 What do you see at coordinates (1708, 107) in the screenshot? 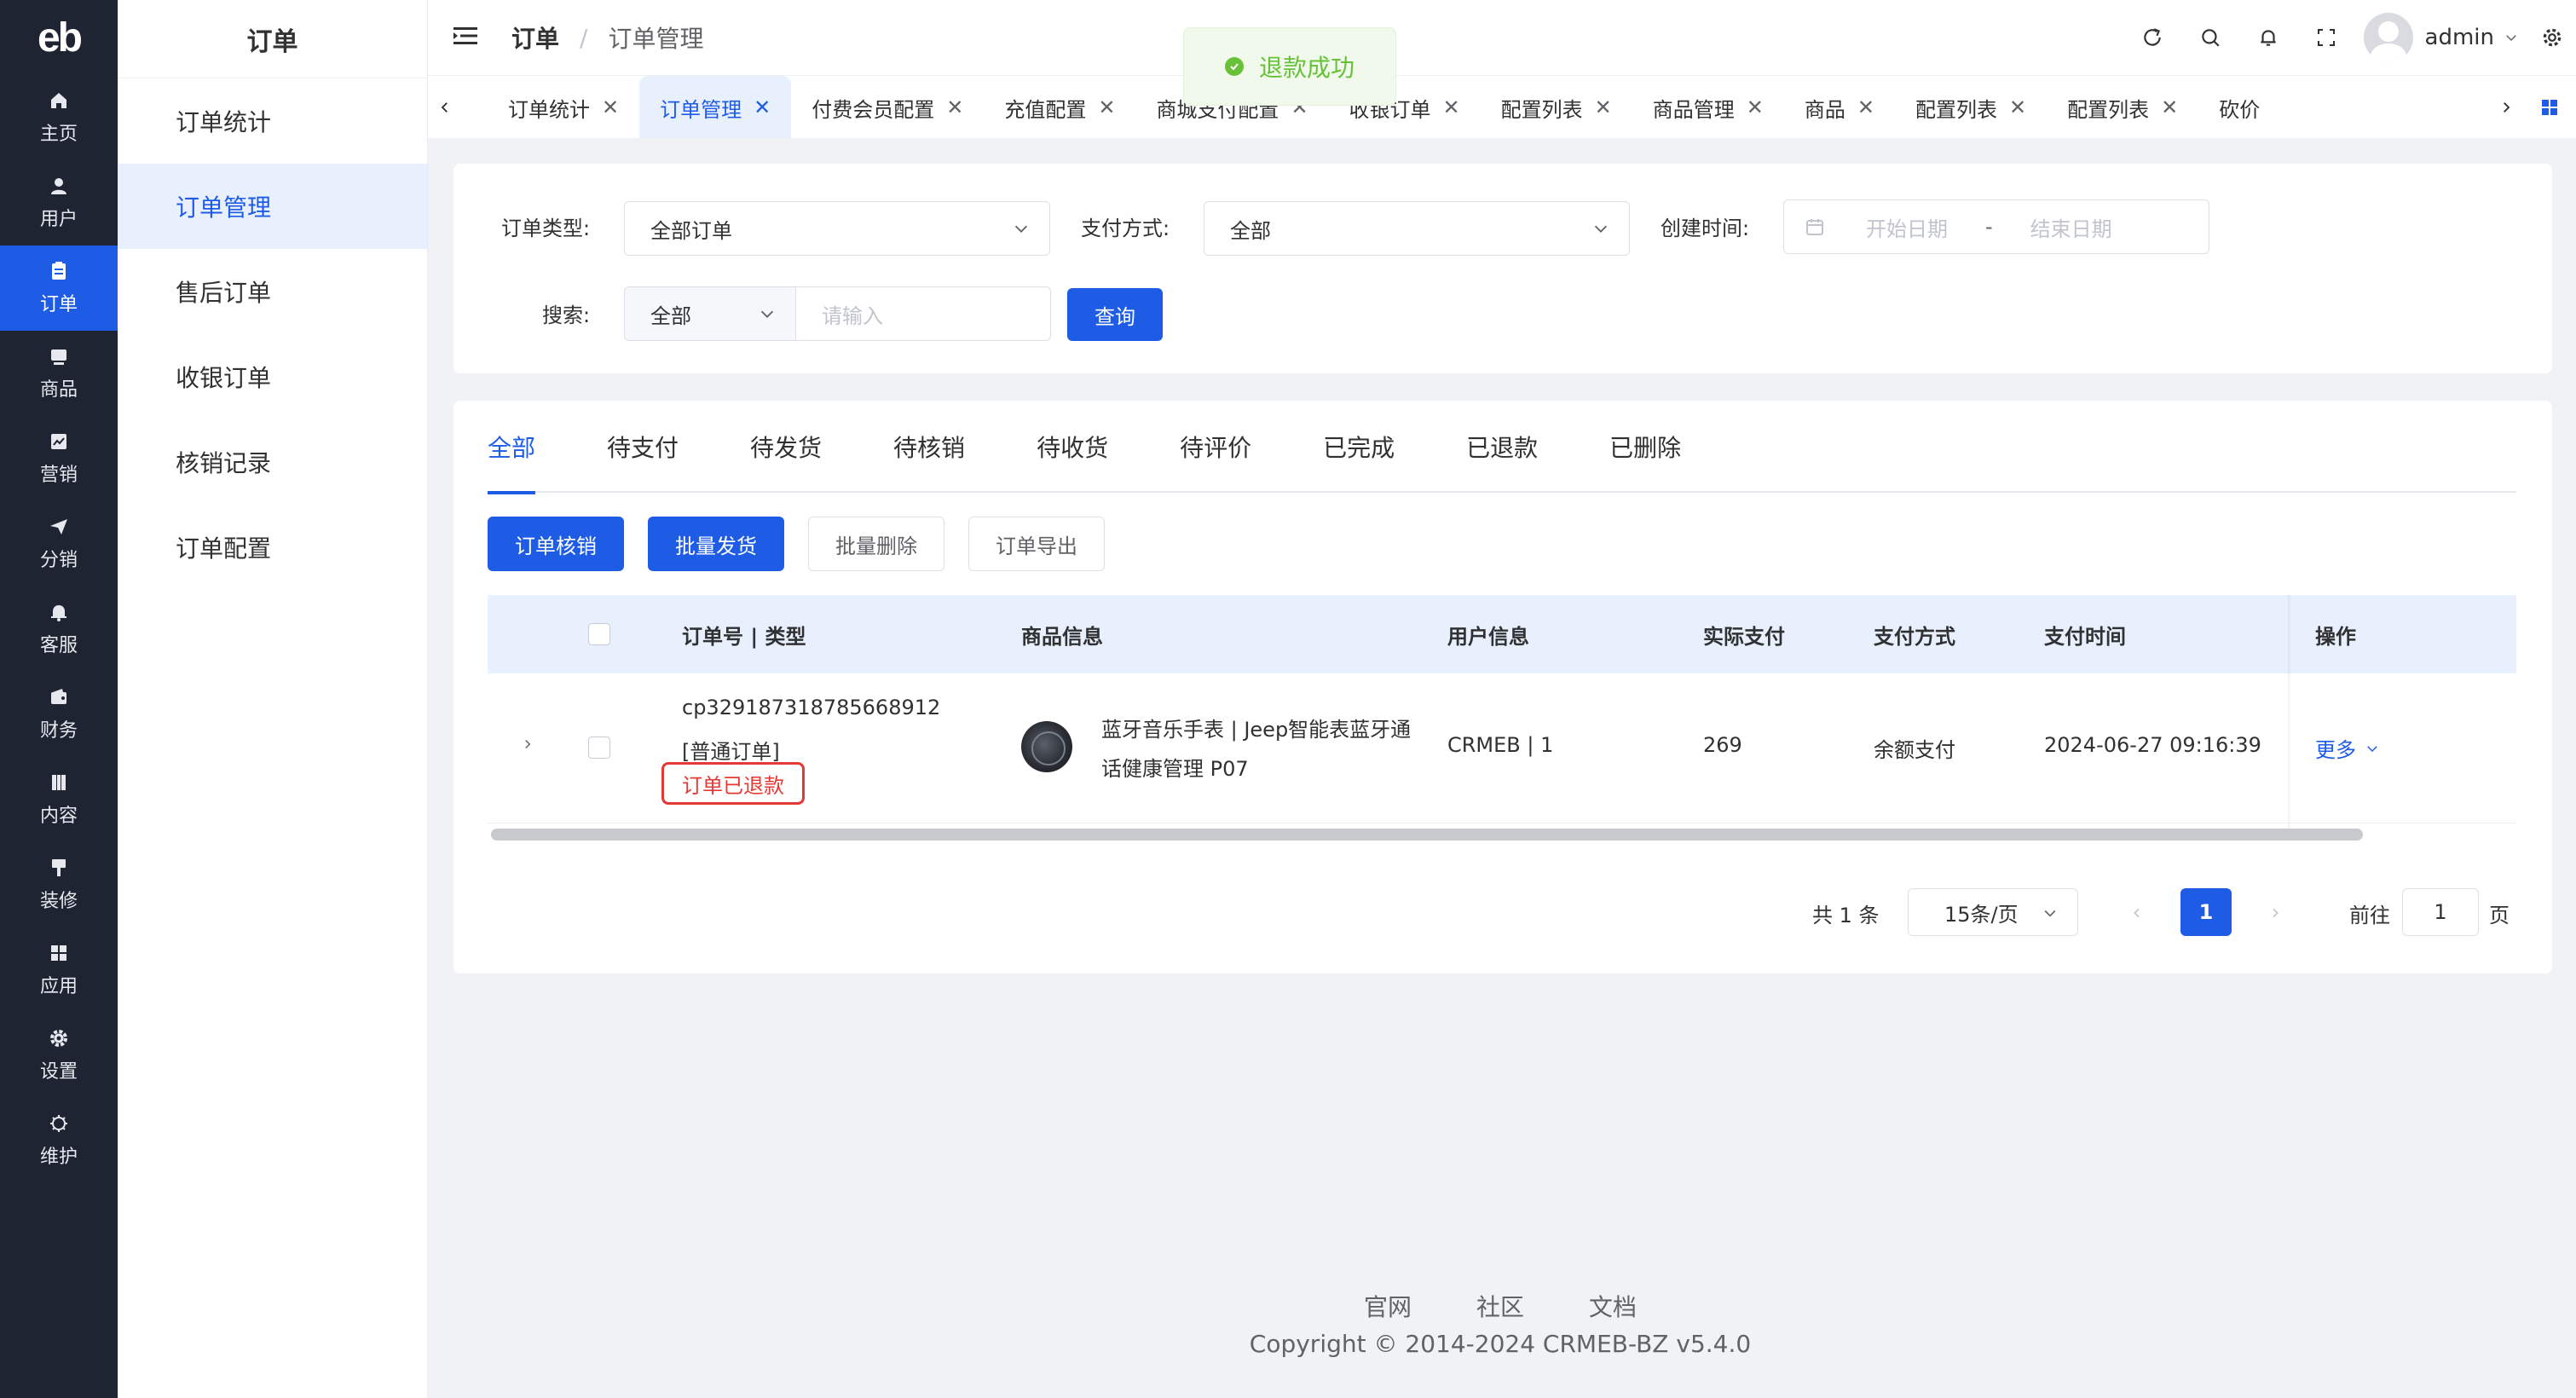
I see `tag-product-management: 商品管理 ✕` at bounding box center [1708, 107].